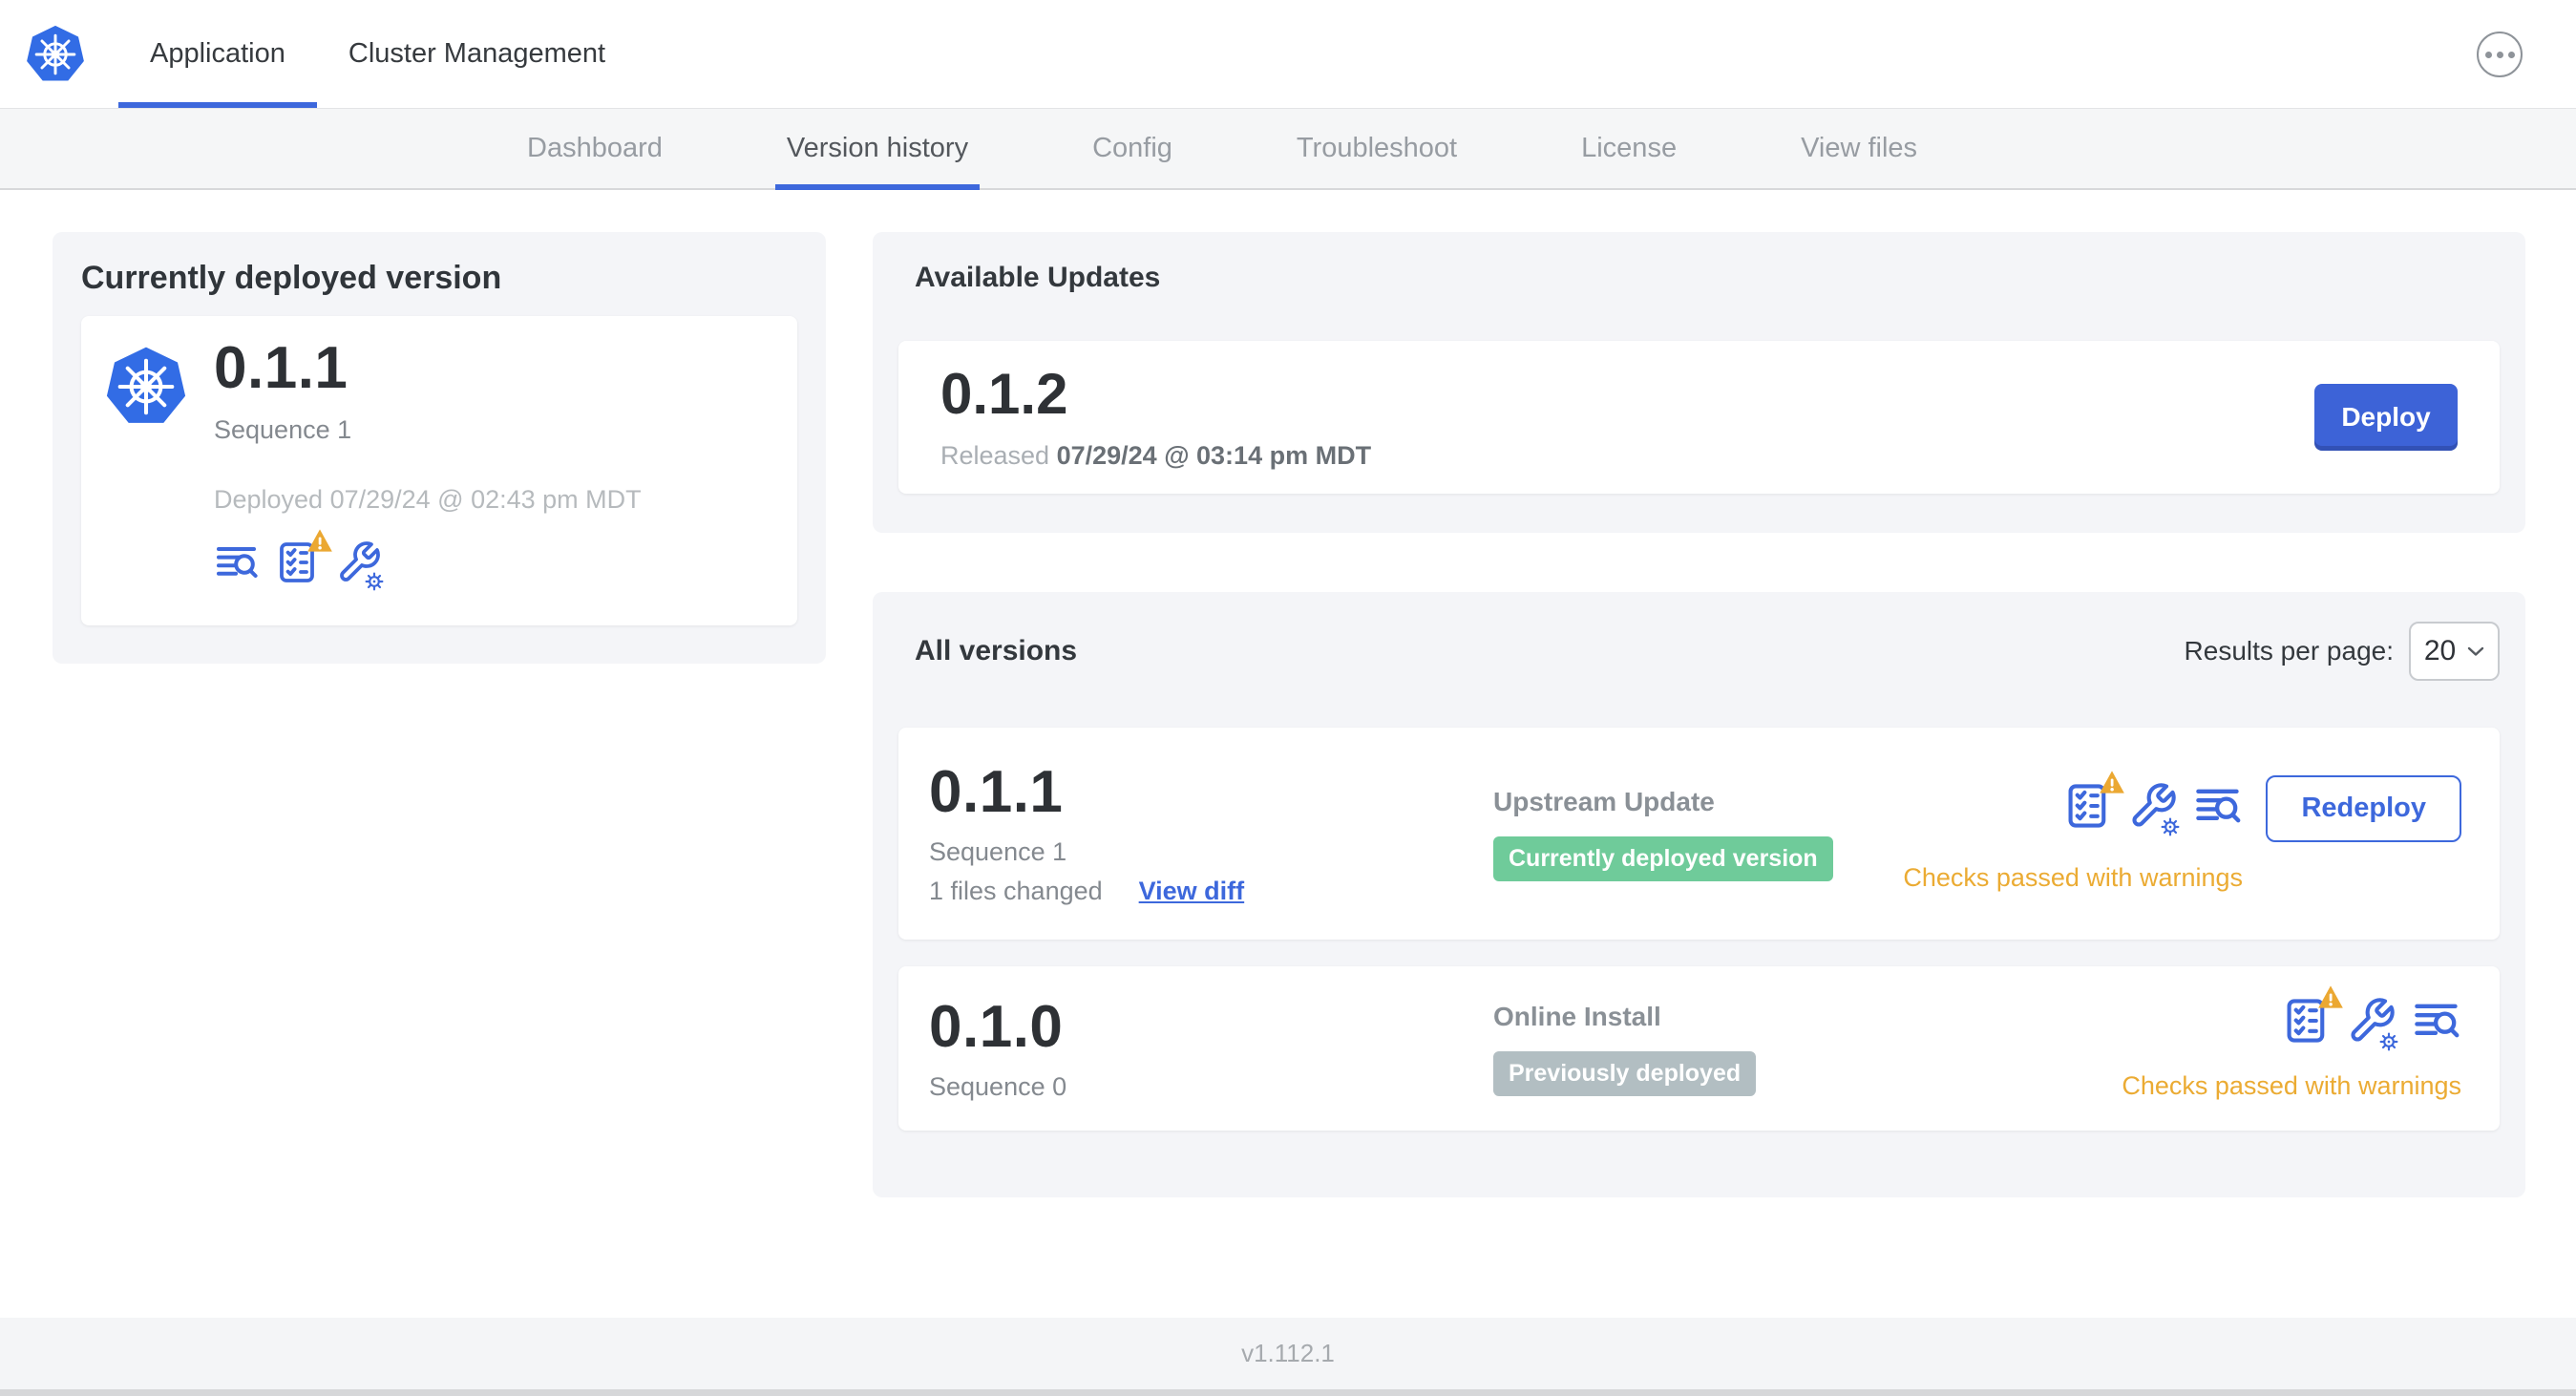 This screenshot has height=1396, width=2576. I want to click on primary-tabs: Application Cluster Management, so click(377, 54).